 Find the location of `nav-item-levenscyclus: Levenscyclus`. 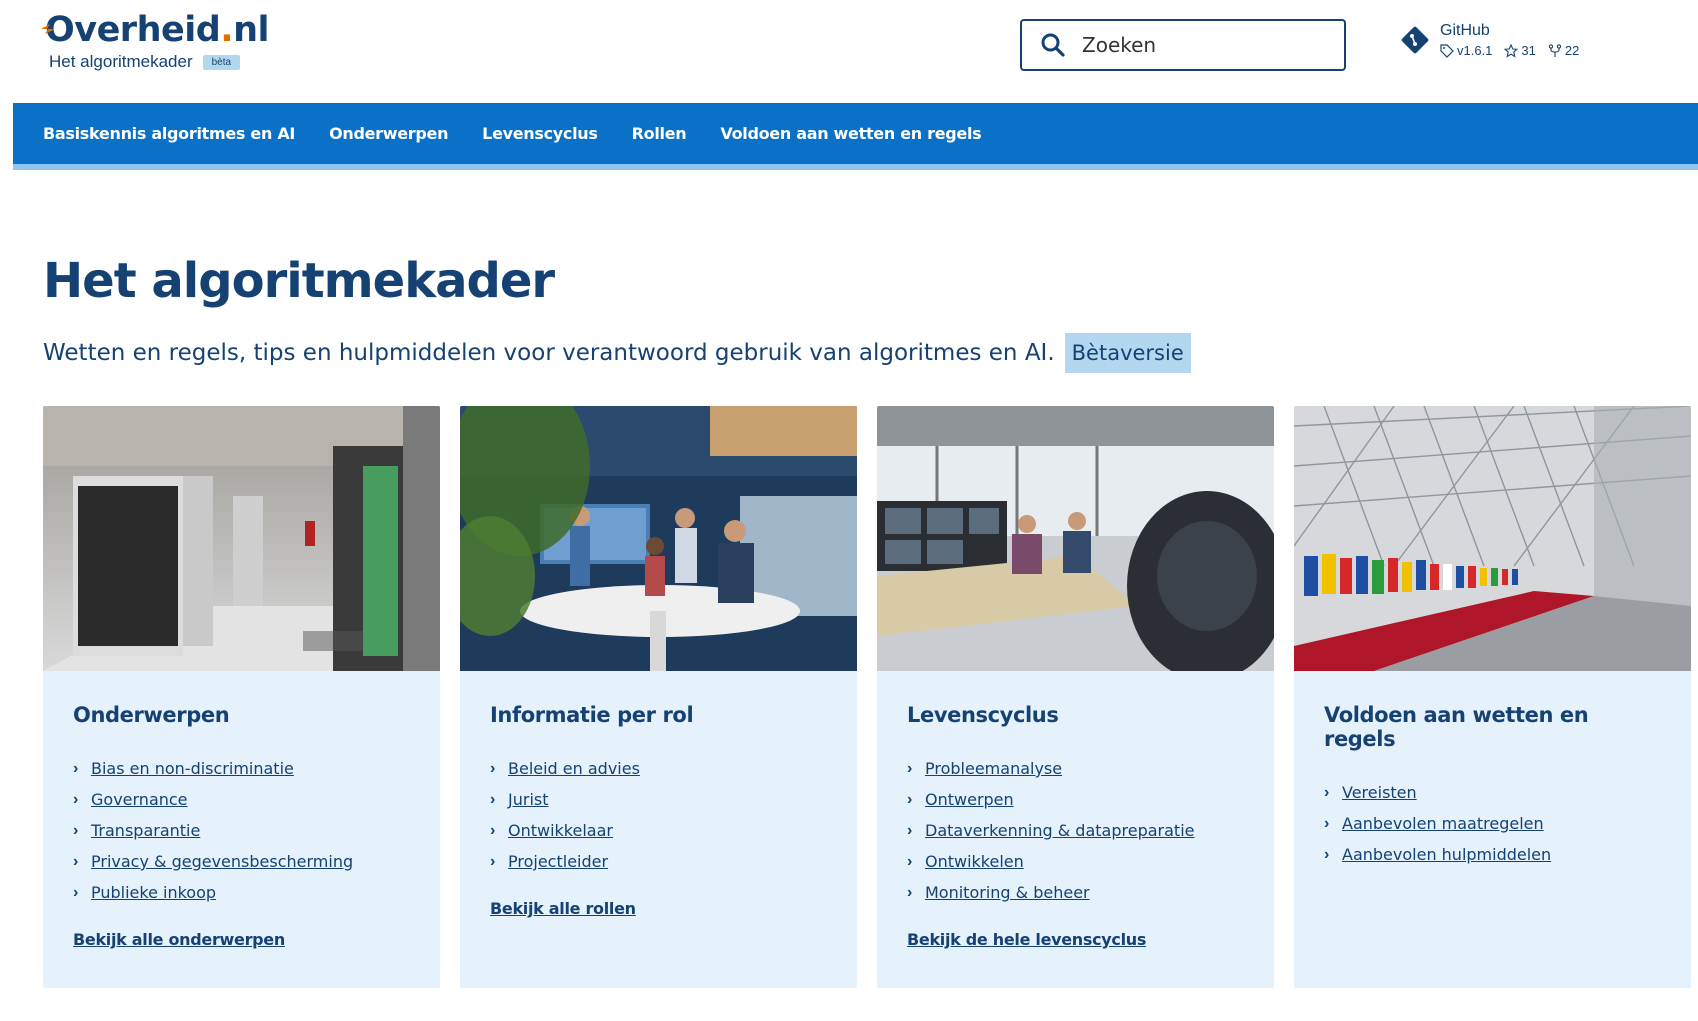

nav-item-levenscyclus: Levenscyclus is located at coordinates (540, 133).